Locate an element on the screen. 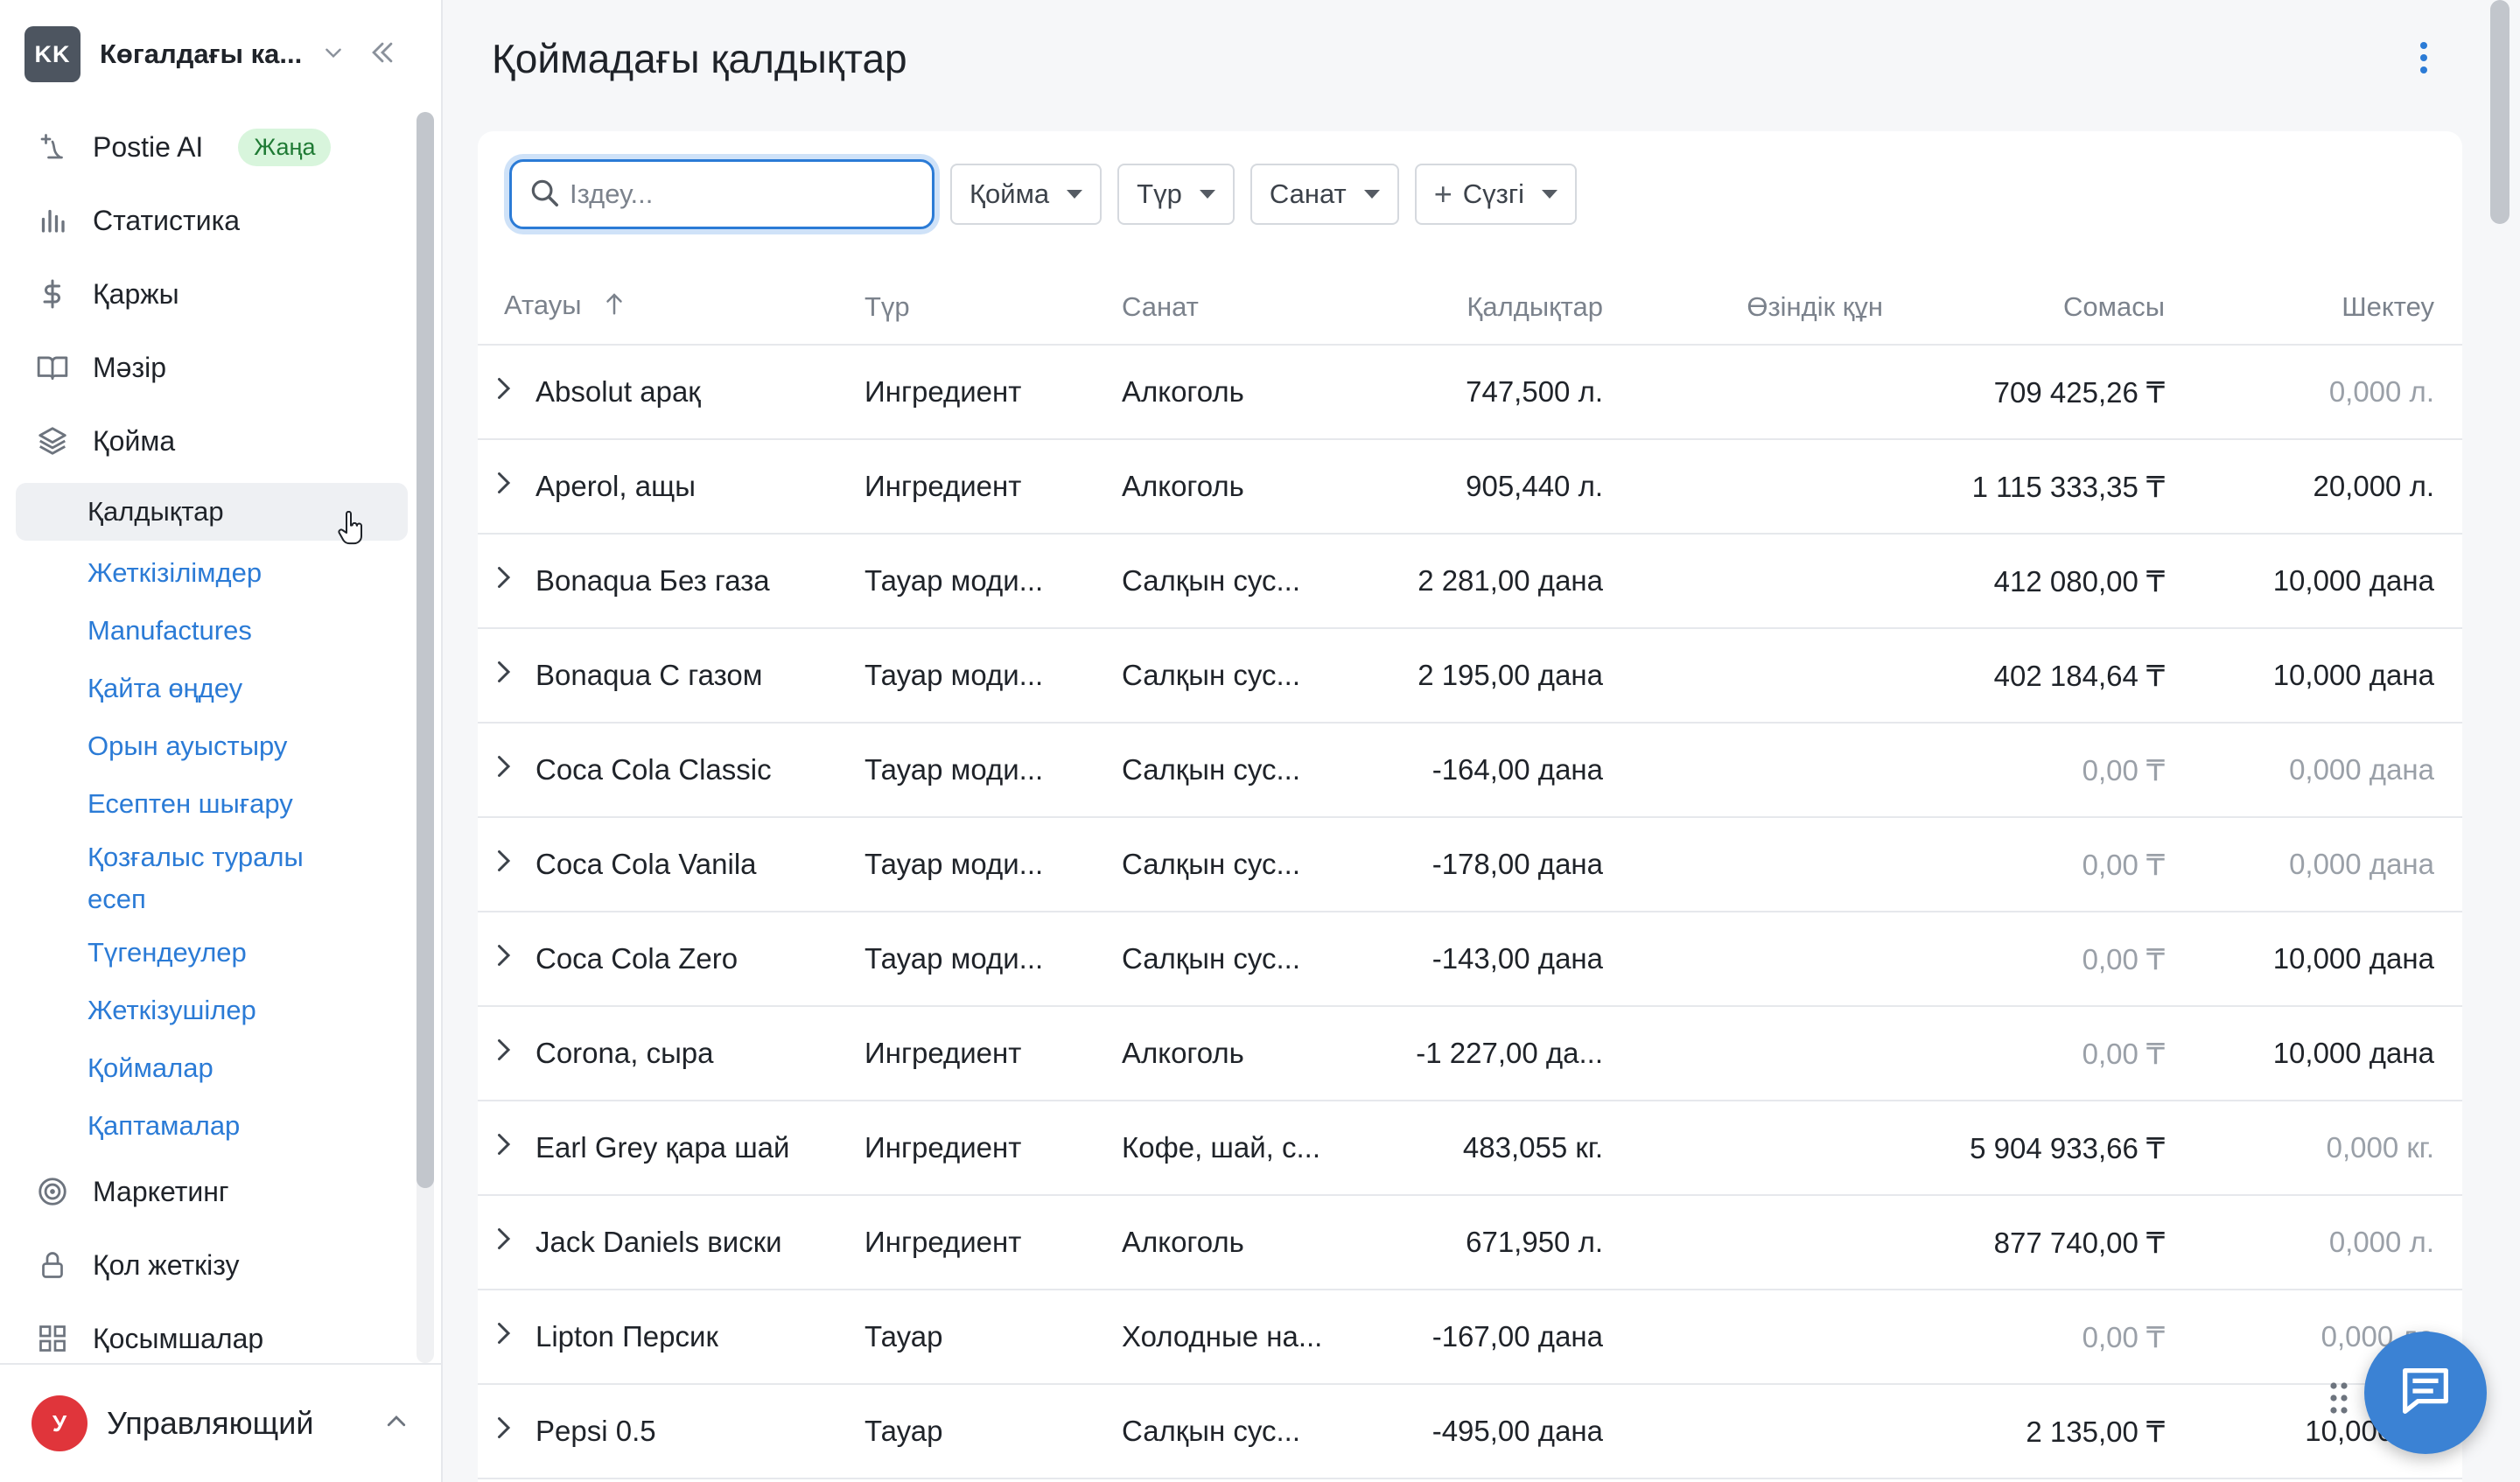 Image resolution: width=2520 pixels, height=1482 pixels. cell-remains: -178,00 дана is located at coordinates (1471, 864).